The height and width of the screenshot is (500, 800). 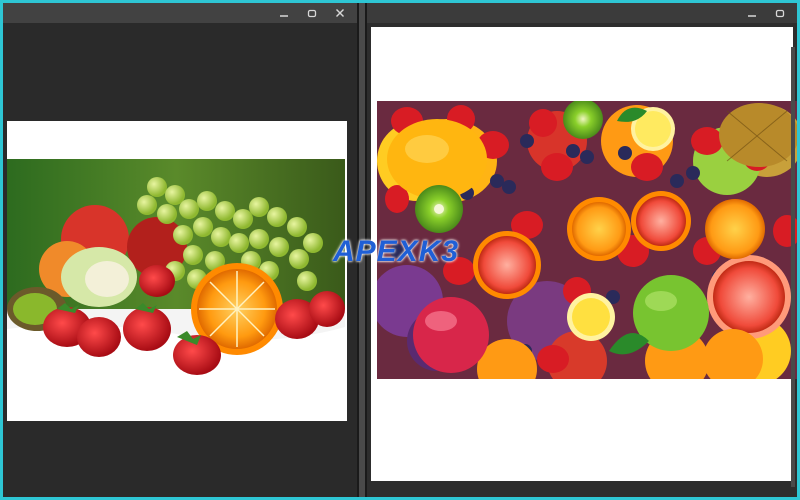 I want to click on right-window-titlebar, so click(x=582, y=13).